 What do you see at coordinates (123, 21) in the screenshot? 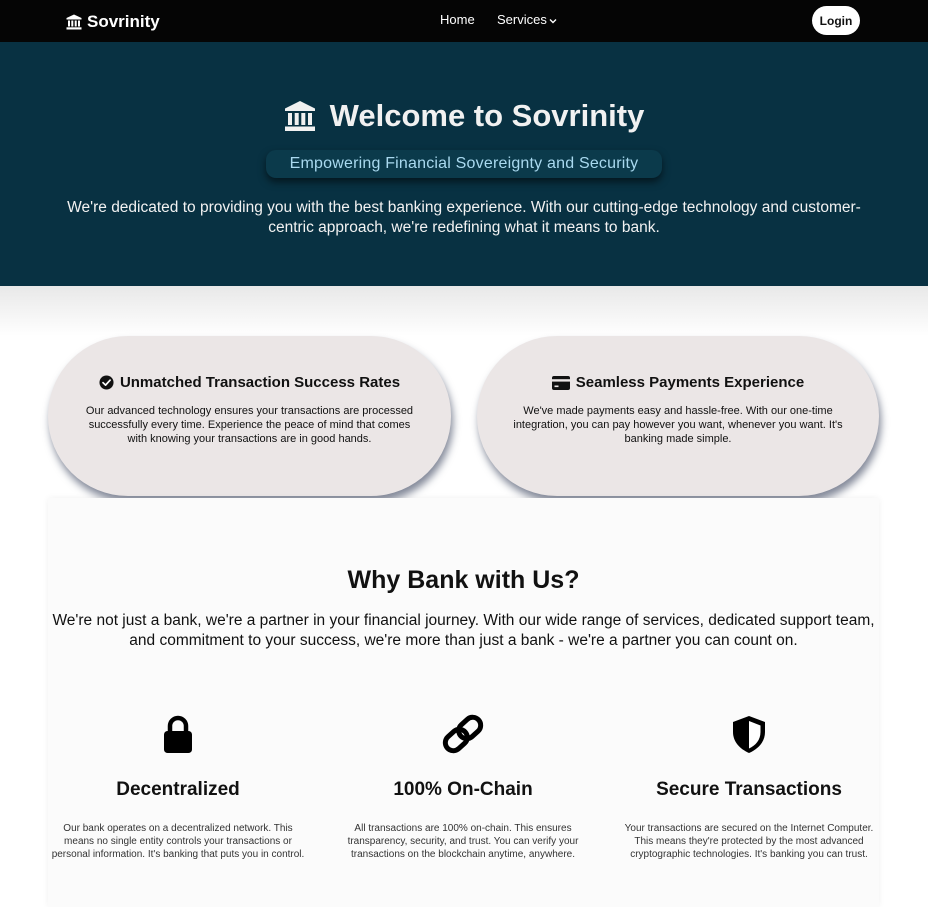
I see `brand-name: Sovrinity` at bounding box center [123, 21].